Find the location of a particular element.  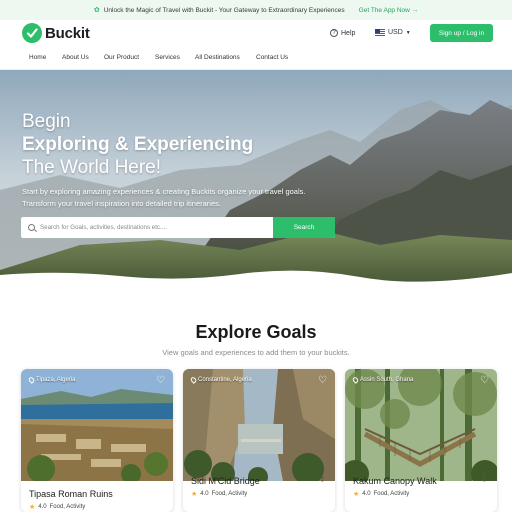

card-title: Sidi M'Cid Bridge is located at coordinates (225, 481).